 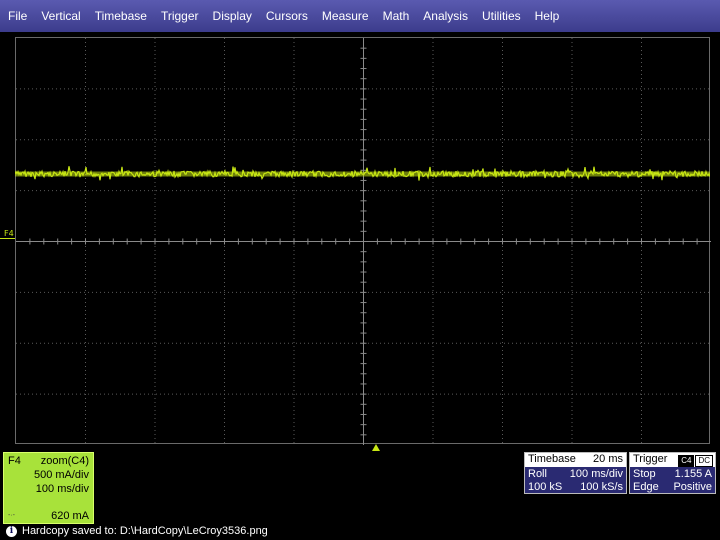 I want to click on trigger-channel-badge: C4, so click(x=686, y=461).